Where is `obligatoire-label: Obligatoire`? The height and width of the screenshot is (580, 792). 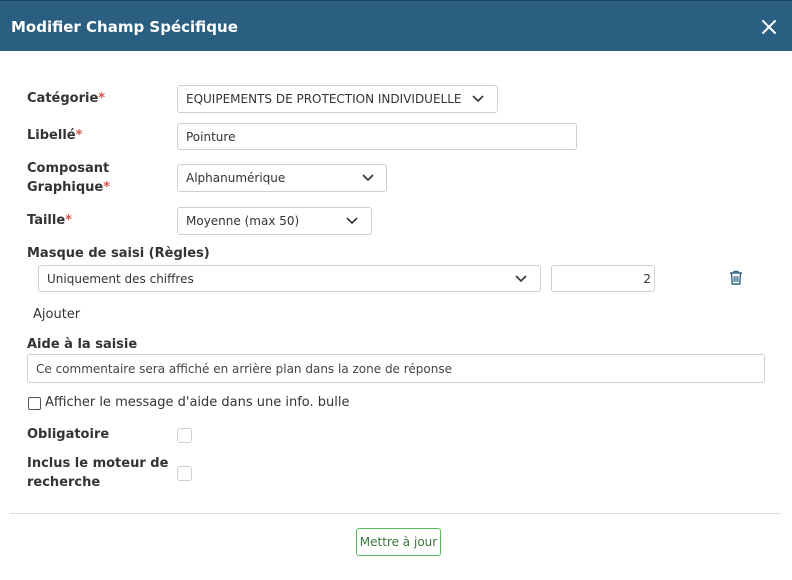
obligatoire-label: Obligatoire is located at coordinates (68, 434).